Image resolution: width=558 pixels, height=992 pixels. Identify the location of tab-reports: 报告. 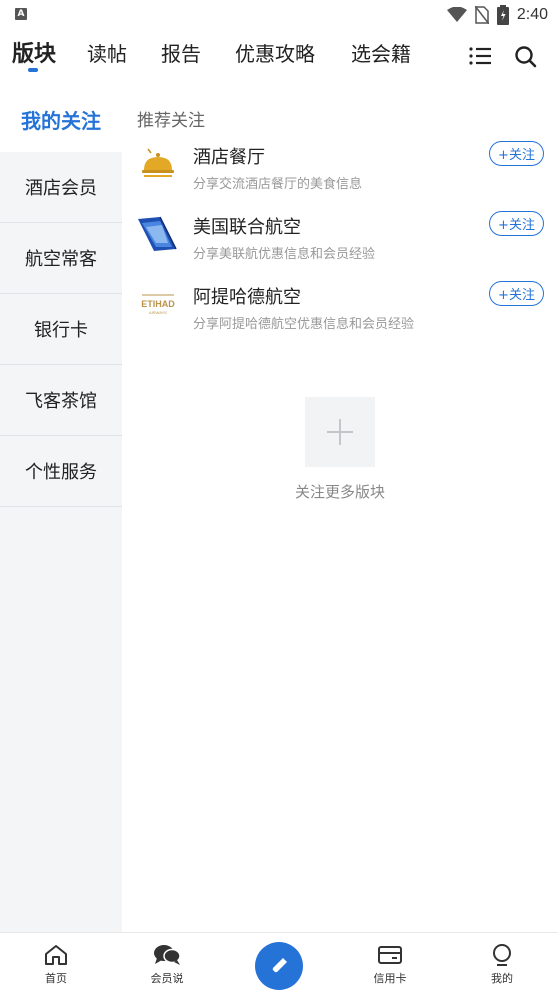
(181, 52).